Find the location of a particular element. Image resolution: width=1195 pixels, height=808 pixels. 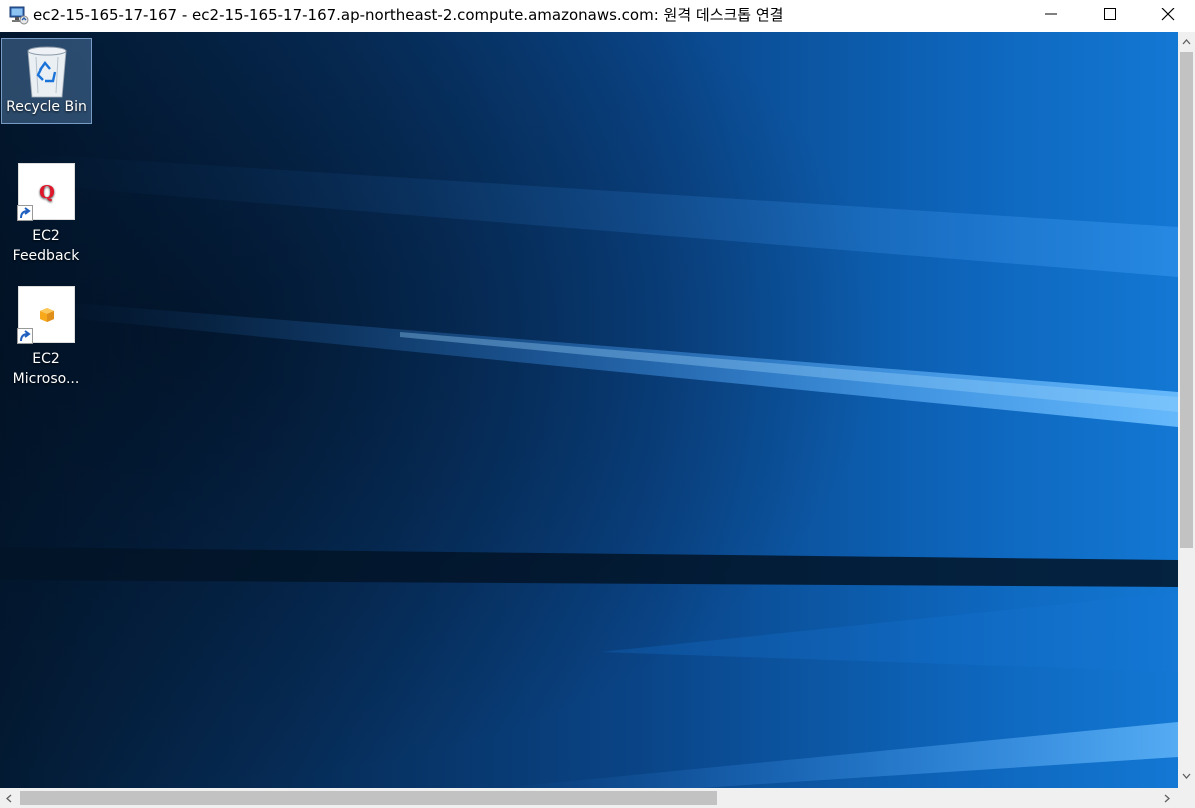

minimize-icon is located at coordinates (1051, 14).